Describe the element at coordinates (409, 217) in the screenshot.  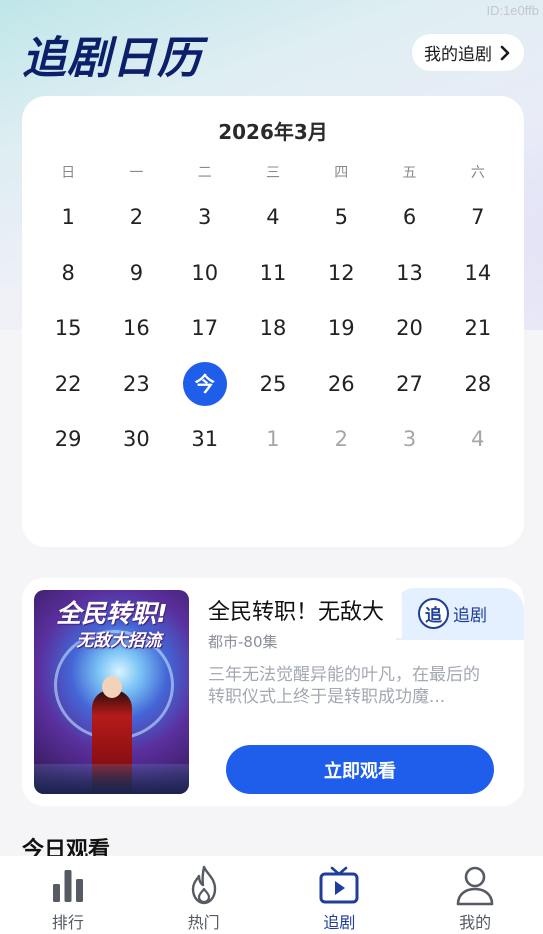
I see `calendar-day: 6` at that location.